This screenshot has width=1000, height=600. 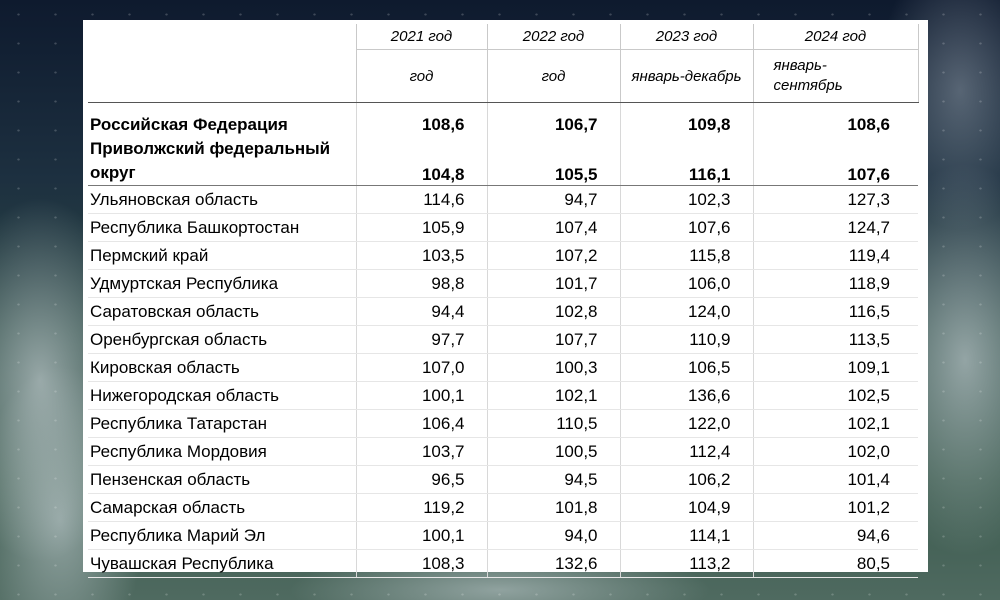 I want to click on value-cell: 94,0, so click(x=553, y=535).